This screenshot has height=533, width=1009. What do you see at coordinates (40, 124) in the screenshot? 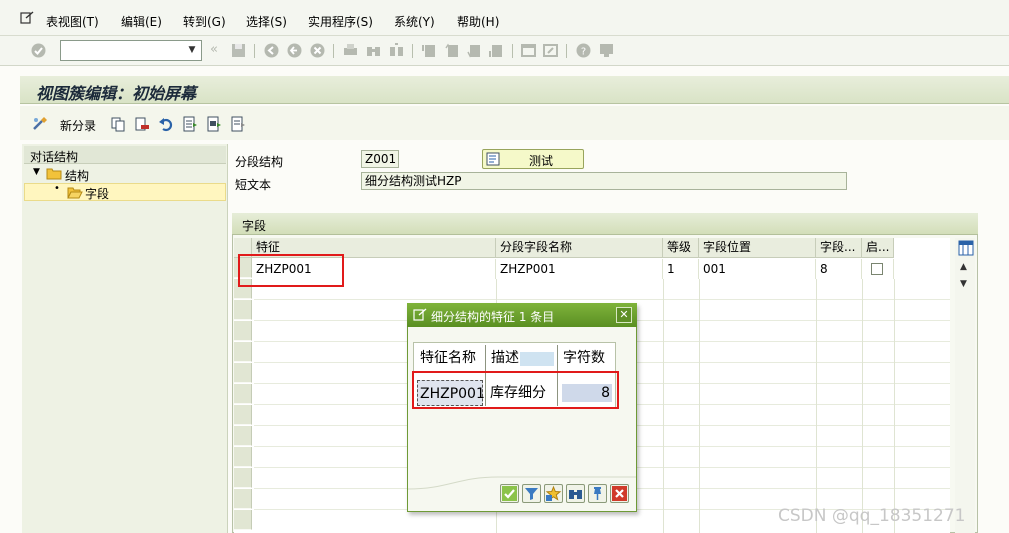
I see `display-change-icon` at bounding box center [40, 124].